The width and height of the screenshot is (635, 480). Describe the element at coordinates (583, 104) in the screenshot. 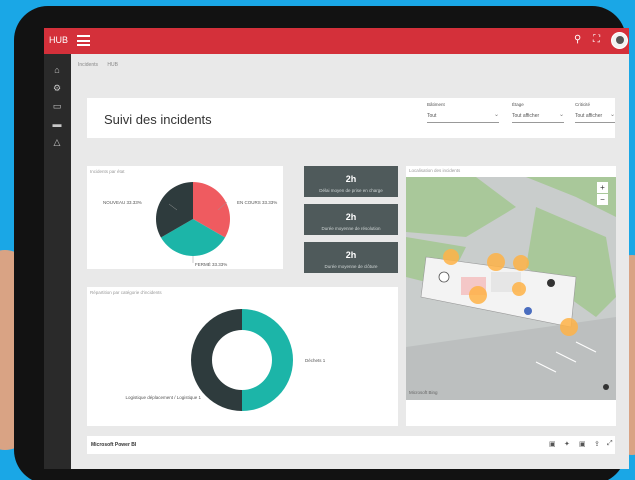

I see `filter-label: Criticité` at that location.